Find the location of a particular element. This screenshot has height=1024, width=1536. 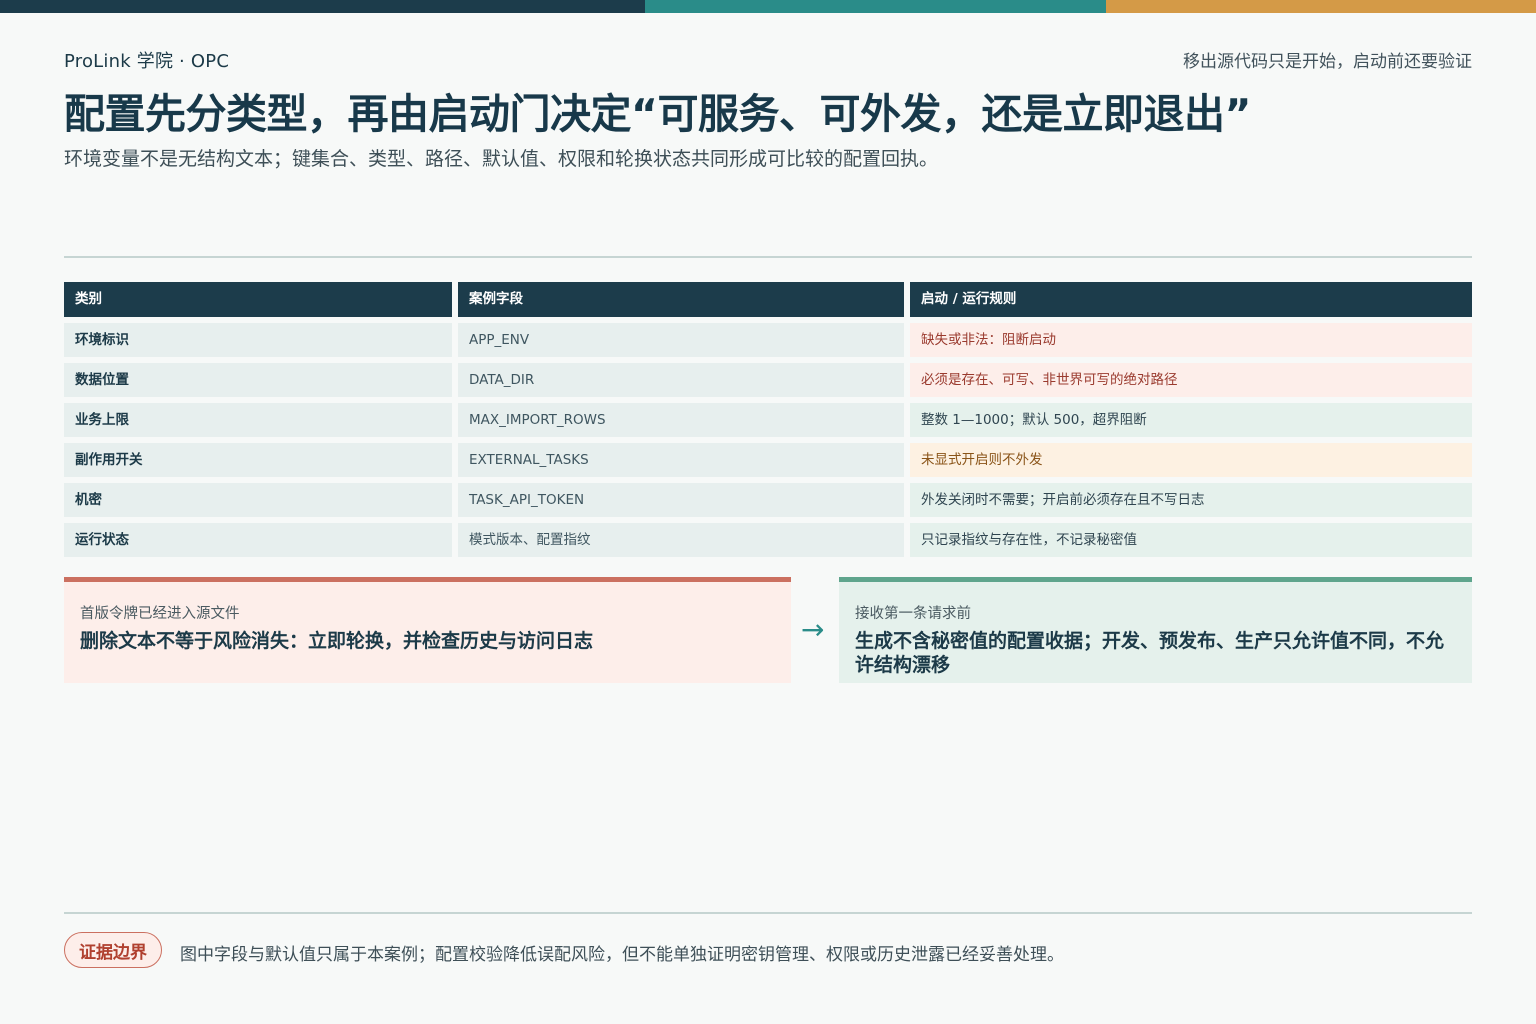

receipt-card-label: 接收第一条请求前 is located at coordinates (913, 614).